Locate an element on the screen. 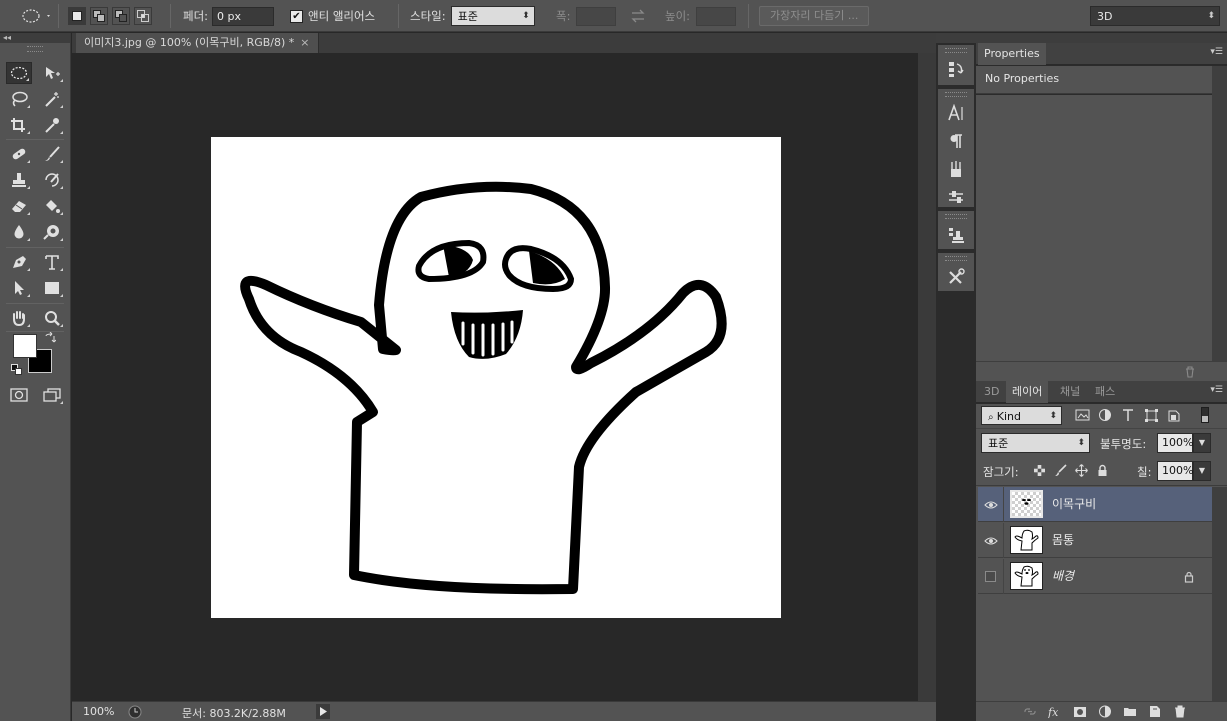 This screenshot has width=1227, height=721. default-colors-button is located at coordinates (17, 371).